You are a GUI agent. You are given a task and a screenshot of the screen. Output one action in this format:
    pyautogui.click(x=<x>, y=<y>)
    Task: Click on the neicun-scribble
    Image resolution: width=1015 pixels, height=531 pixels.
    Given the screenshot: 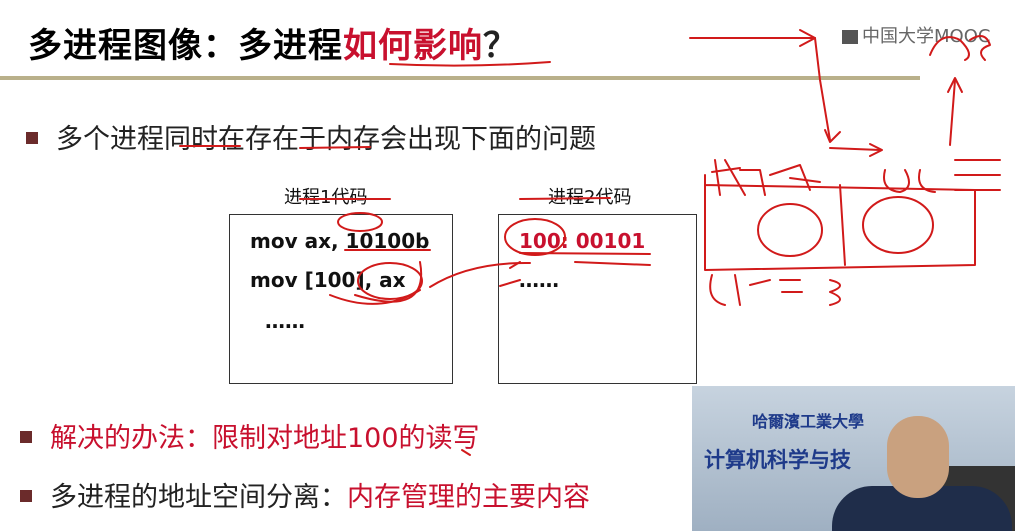 What is the action you would take?
    pyautogui.click(x=738, y=177)
    